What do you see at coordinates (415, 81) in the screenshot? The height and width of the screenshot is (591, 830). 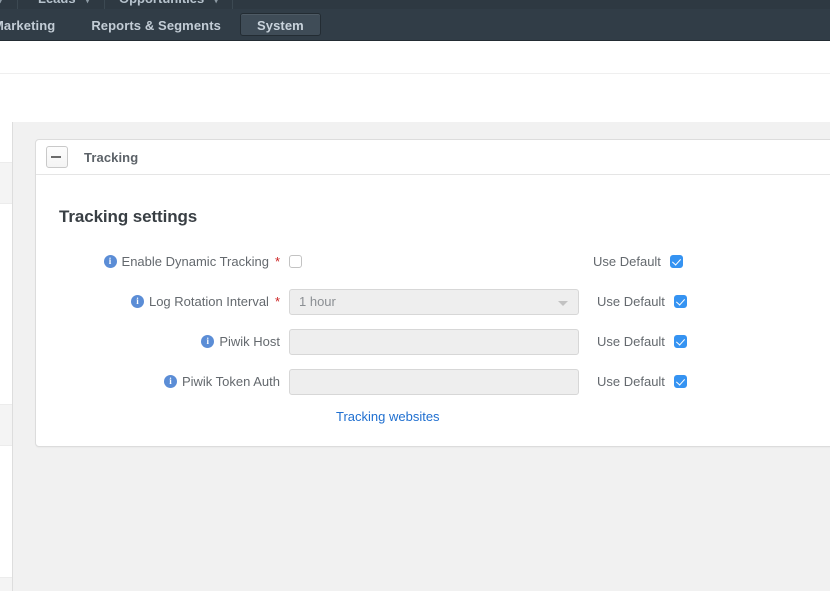 I see `page-header-band` at bounding box center [415, 81].